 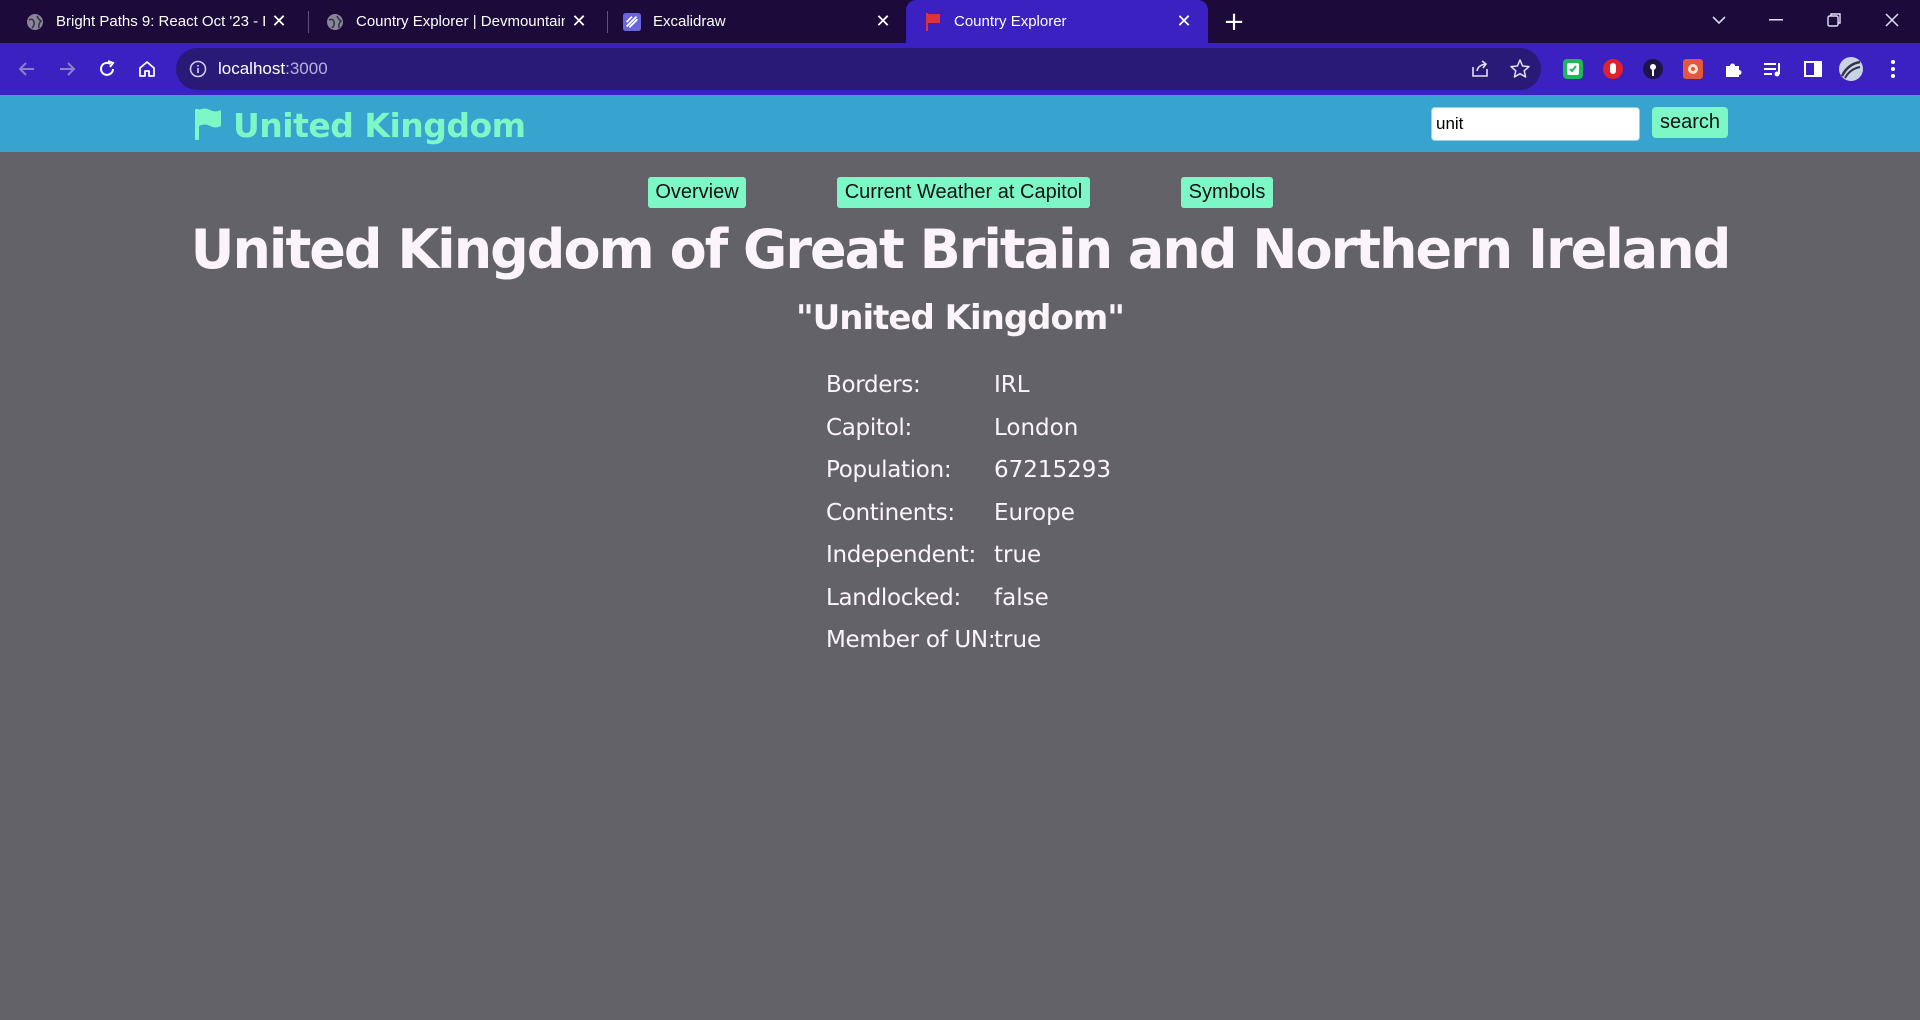 What do you see at coordinates (27, 69) in the screenshot?
I see `back-arrow-icon` at bounding box center [27, 69].